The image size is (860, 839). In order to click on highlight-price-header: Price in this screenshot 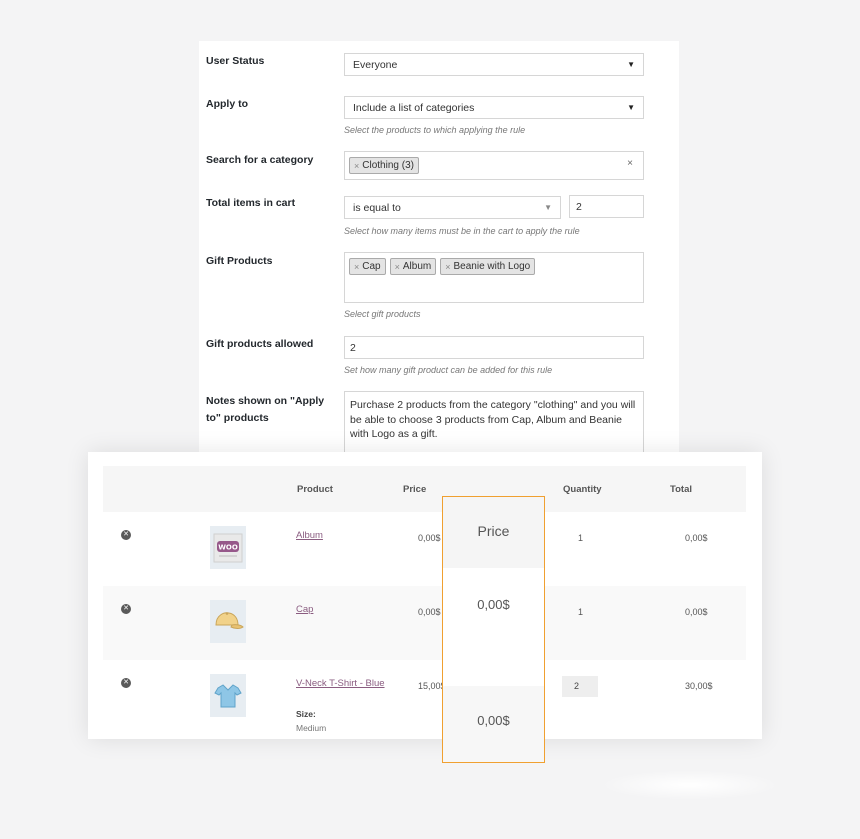, I will do `click(493, 531)`.